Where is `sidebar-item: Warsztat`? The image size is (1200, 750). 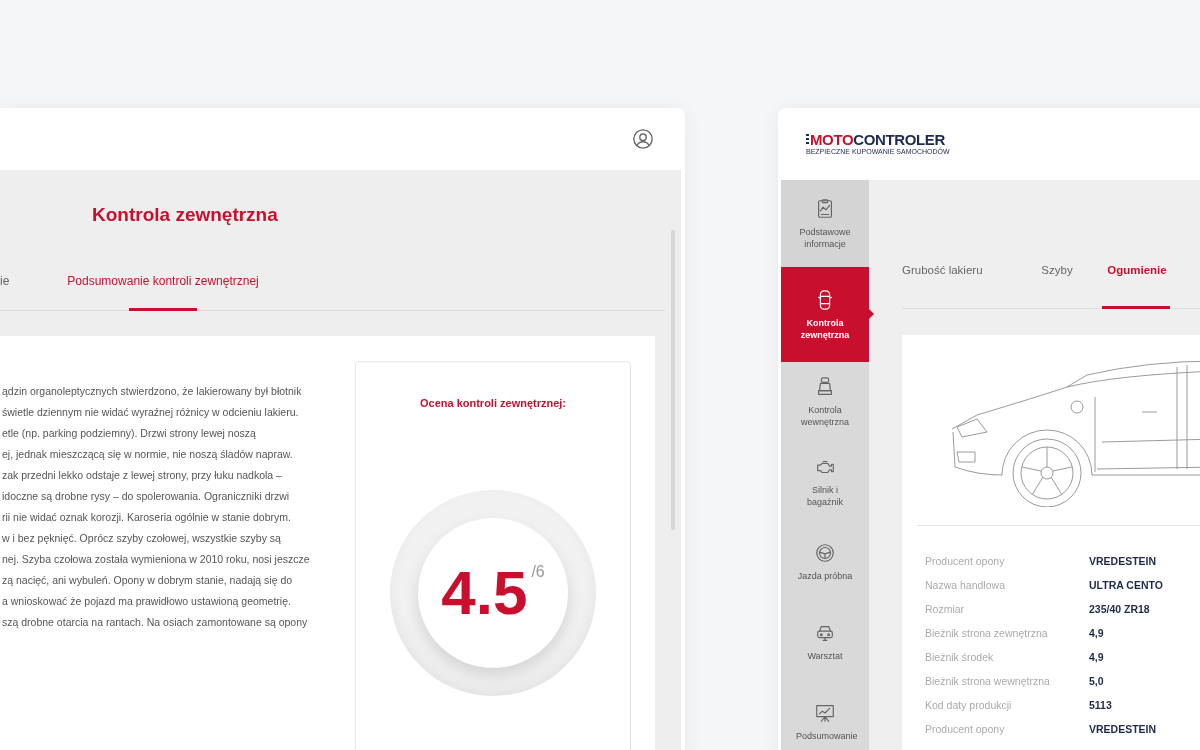 sidebar-item: Warsztat is located at coordinates (825, 642).